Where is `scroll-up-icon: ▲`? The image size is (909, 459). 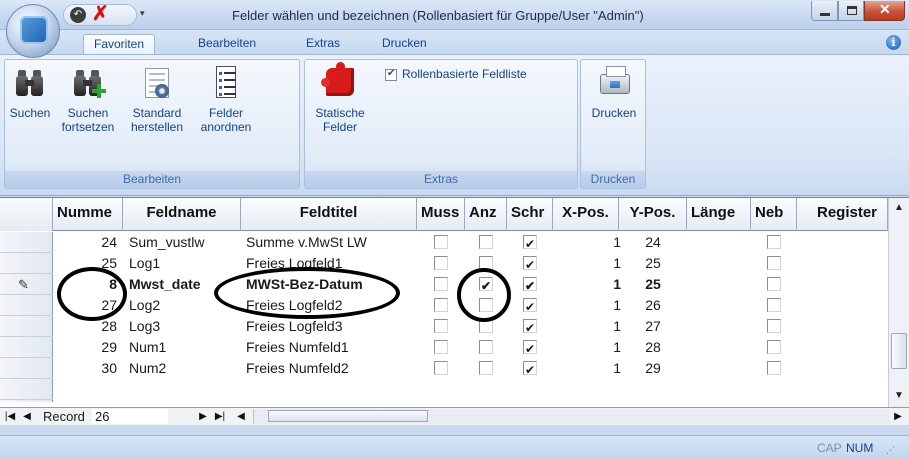
scroll-up-icon: ▲ is located at coordinates (899, 208).